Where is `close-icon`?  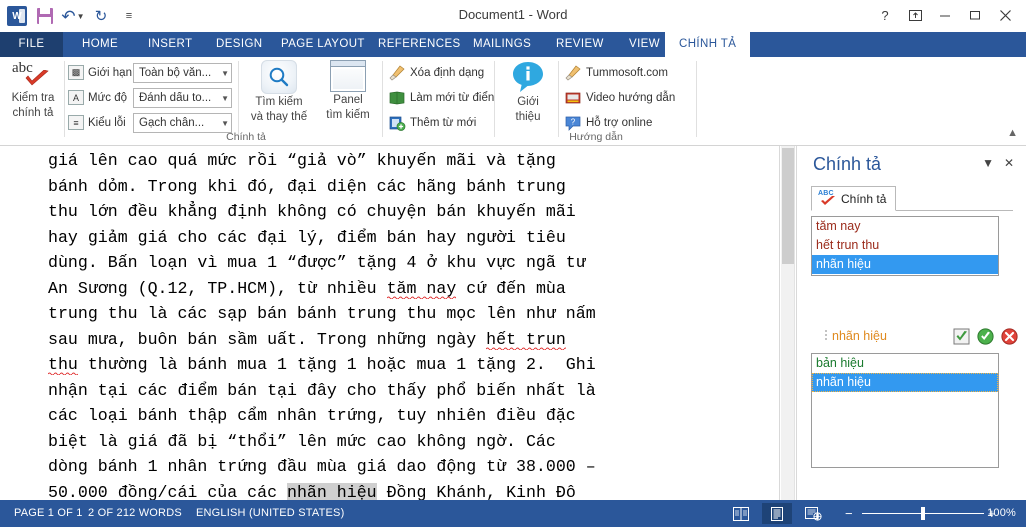
close-icon is located at coordinates (1005, 15).